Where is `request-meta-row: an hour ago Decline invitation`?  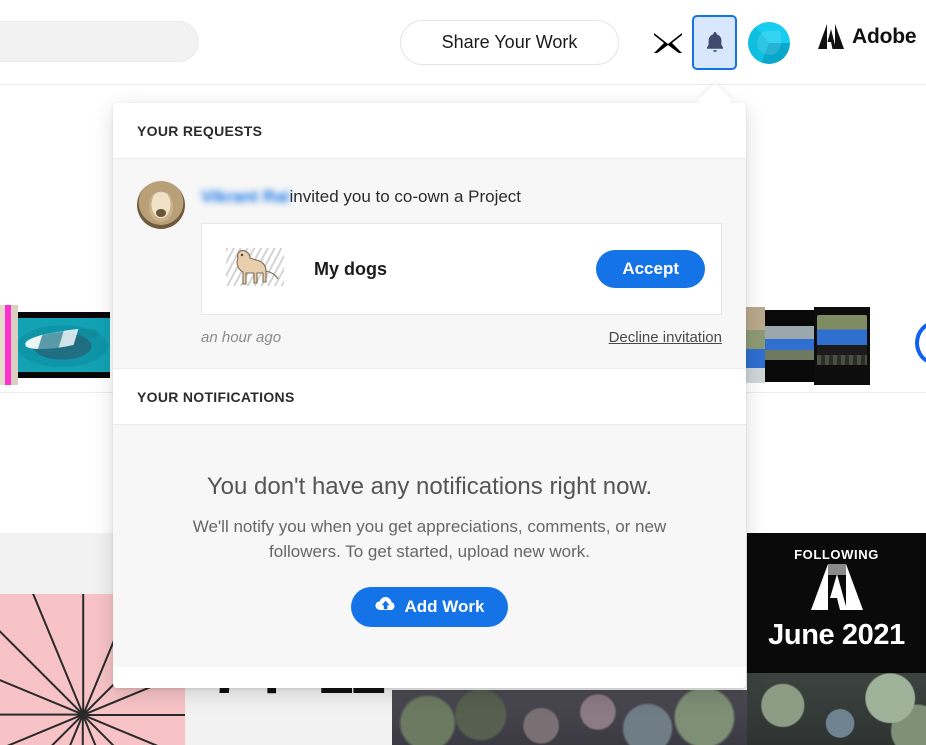 request-meta-row: an hour ago Decline invitation is located at coordinates (461, 341).